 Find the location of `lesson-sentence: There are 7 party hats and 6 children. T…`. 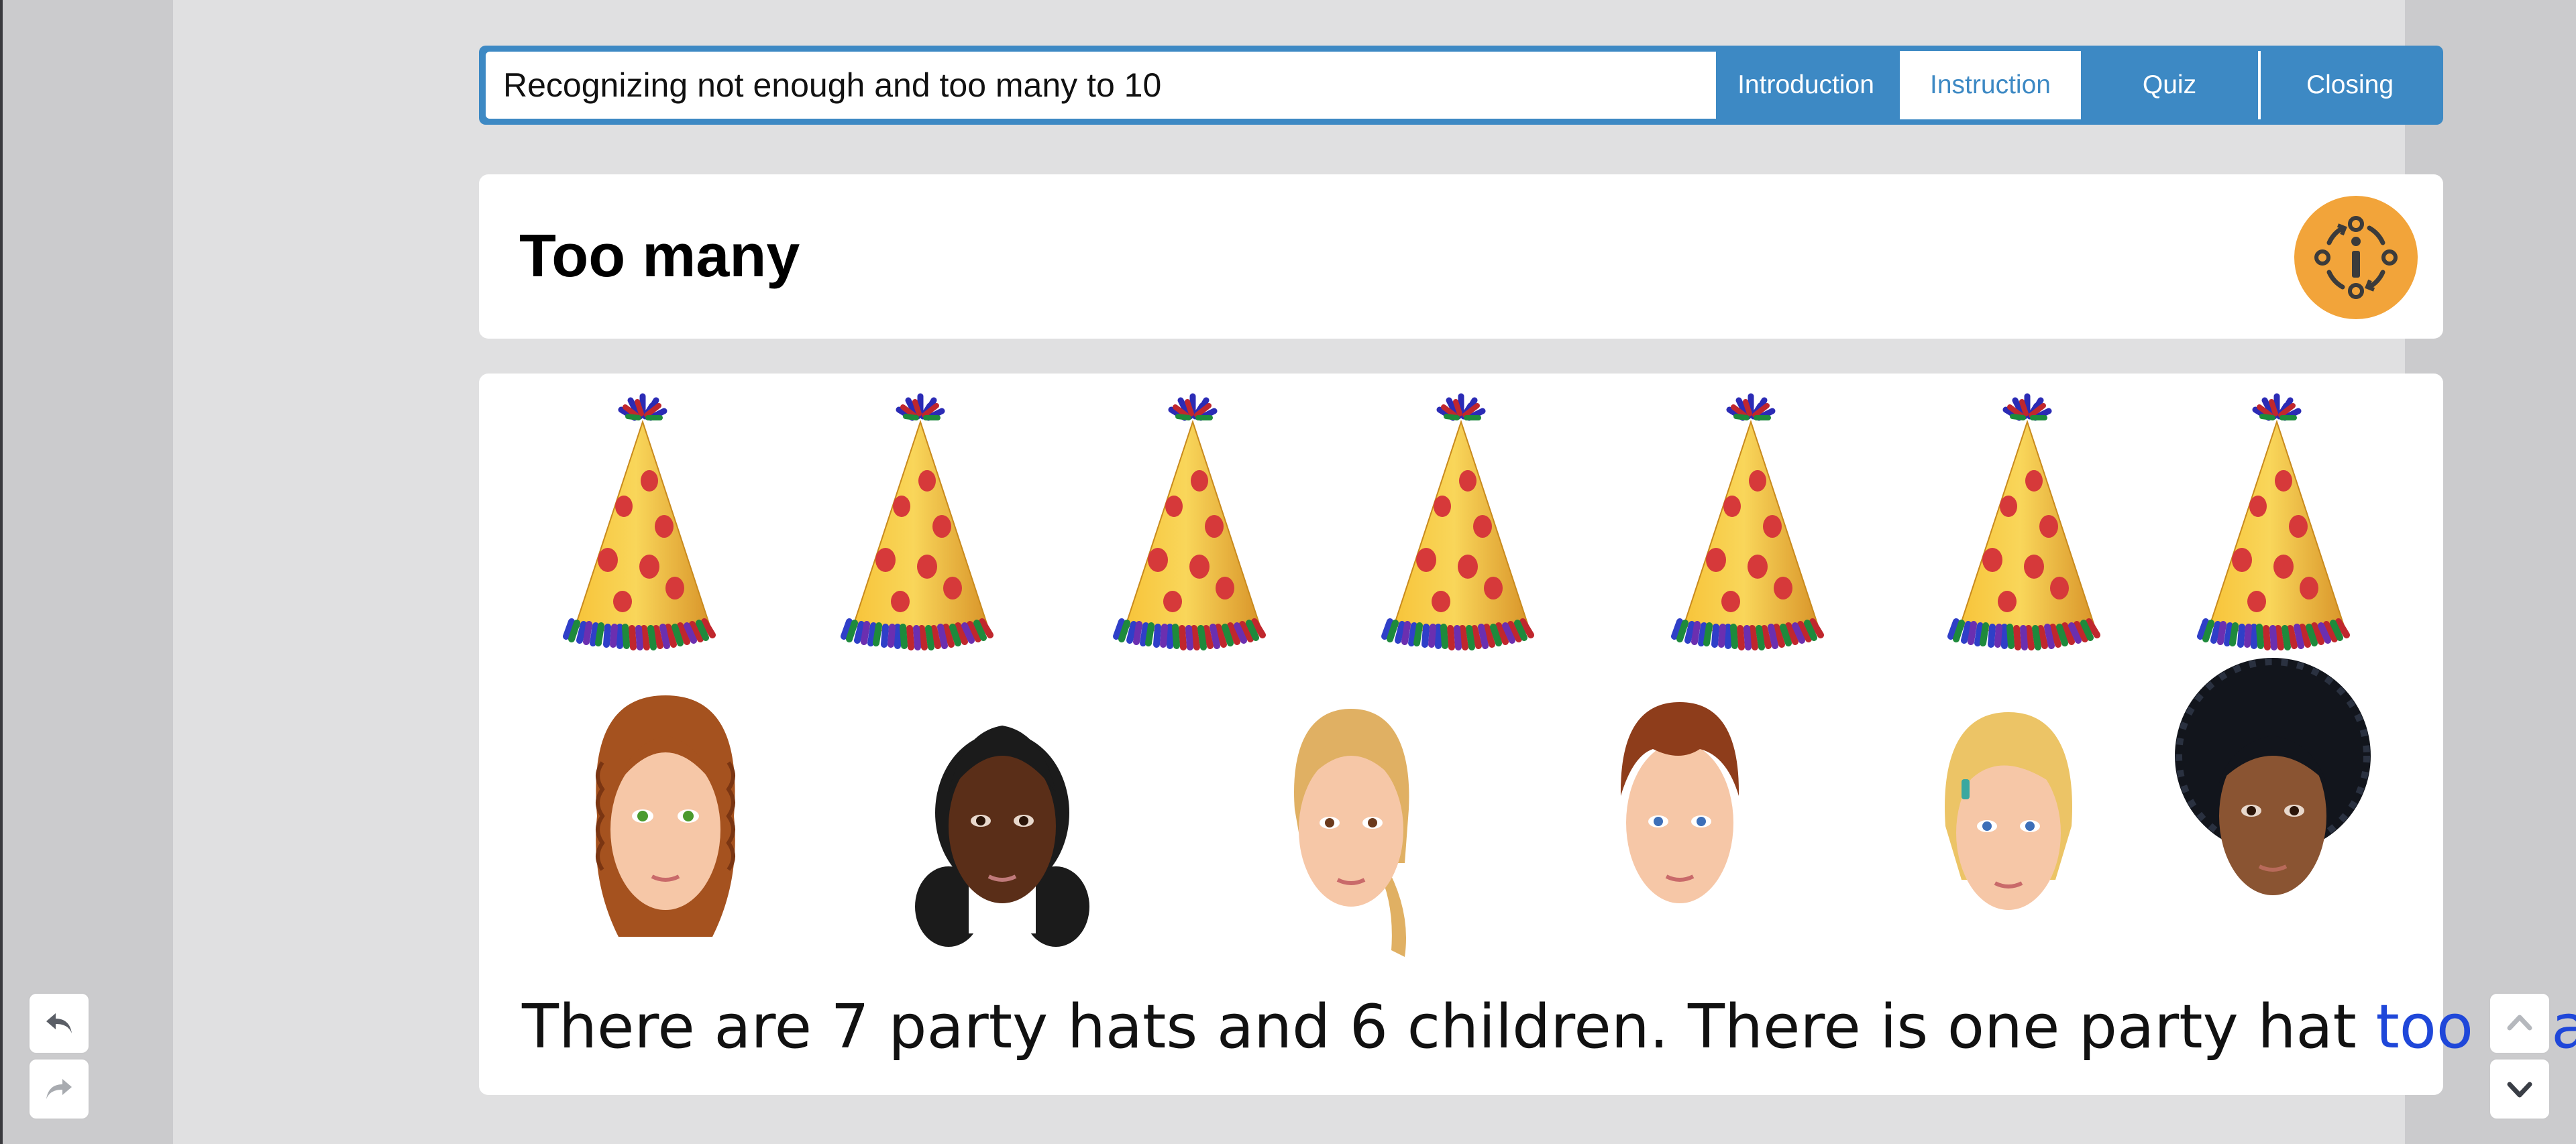

lesson-sentence: There are 7 party hats and 6 children. T… is located at coordinates (1549, 1027).